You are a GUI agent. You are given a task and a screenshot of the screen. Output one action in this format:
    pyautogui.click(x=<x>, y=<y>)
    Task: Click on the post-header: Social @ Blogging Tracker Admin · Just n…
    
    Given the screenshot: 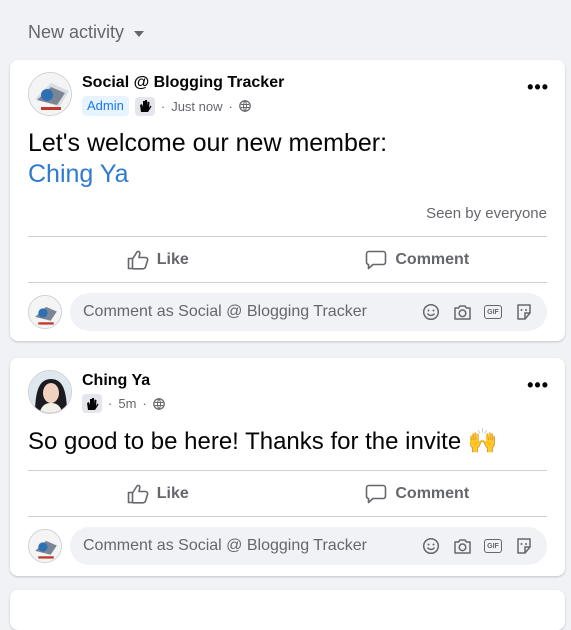 What is the action you would take?
    pyautogui.click(x=156, y=94)
    